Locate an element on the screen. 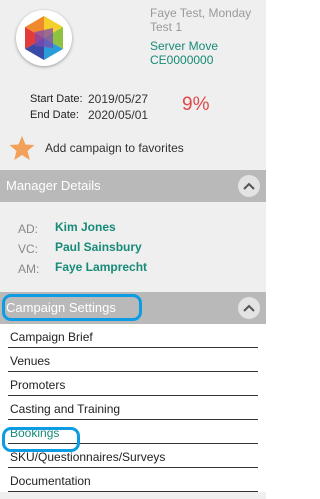 Image resolution: width=320 pixels, height=499 pixels. end-date-row: End Date: 2020/05/01 is located at coordinates (89, 115).